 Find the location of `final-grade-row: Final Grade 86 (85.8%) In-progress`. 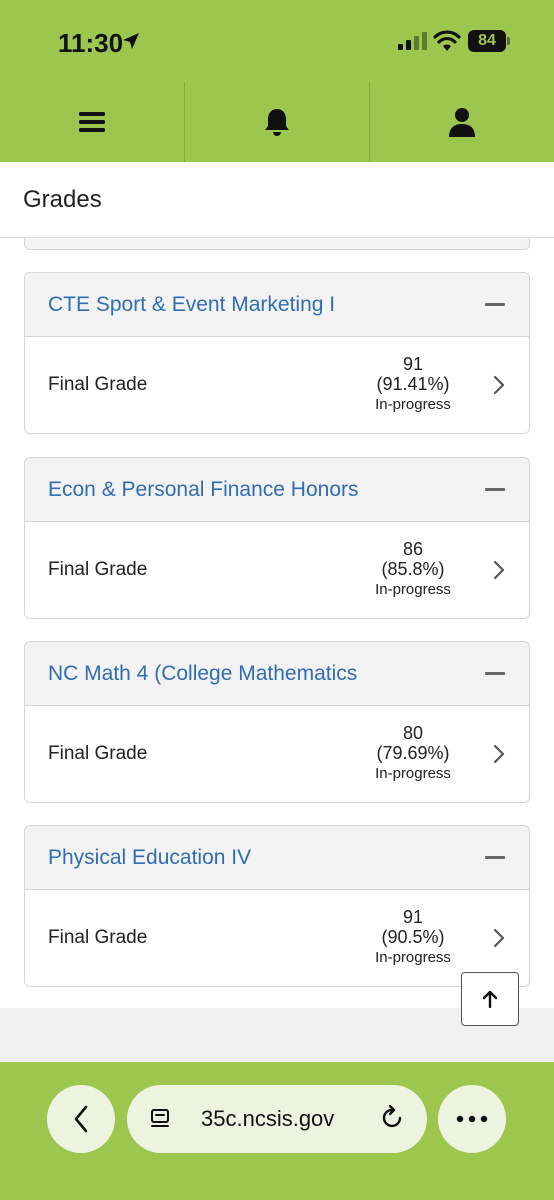

final-grade-row: Final Grade 86 (85.8%) In-progress is located at coordinates (277, 570).